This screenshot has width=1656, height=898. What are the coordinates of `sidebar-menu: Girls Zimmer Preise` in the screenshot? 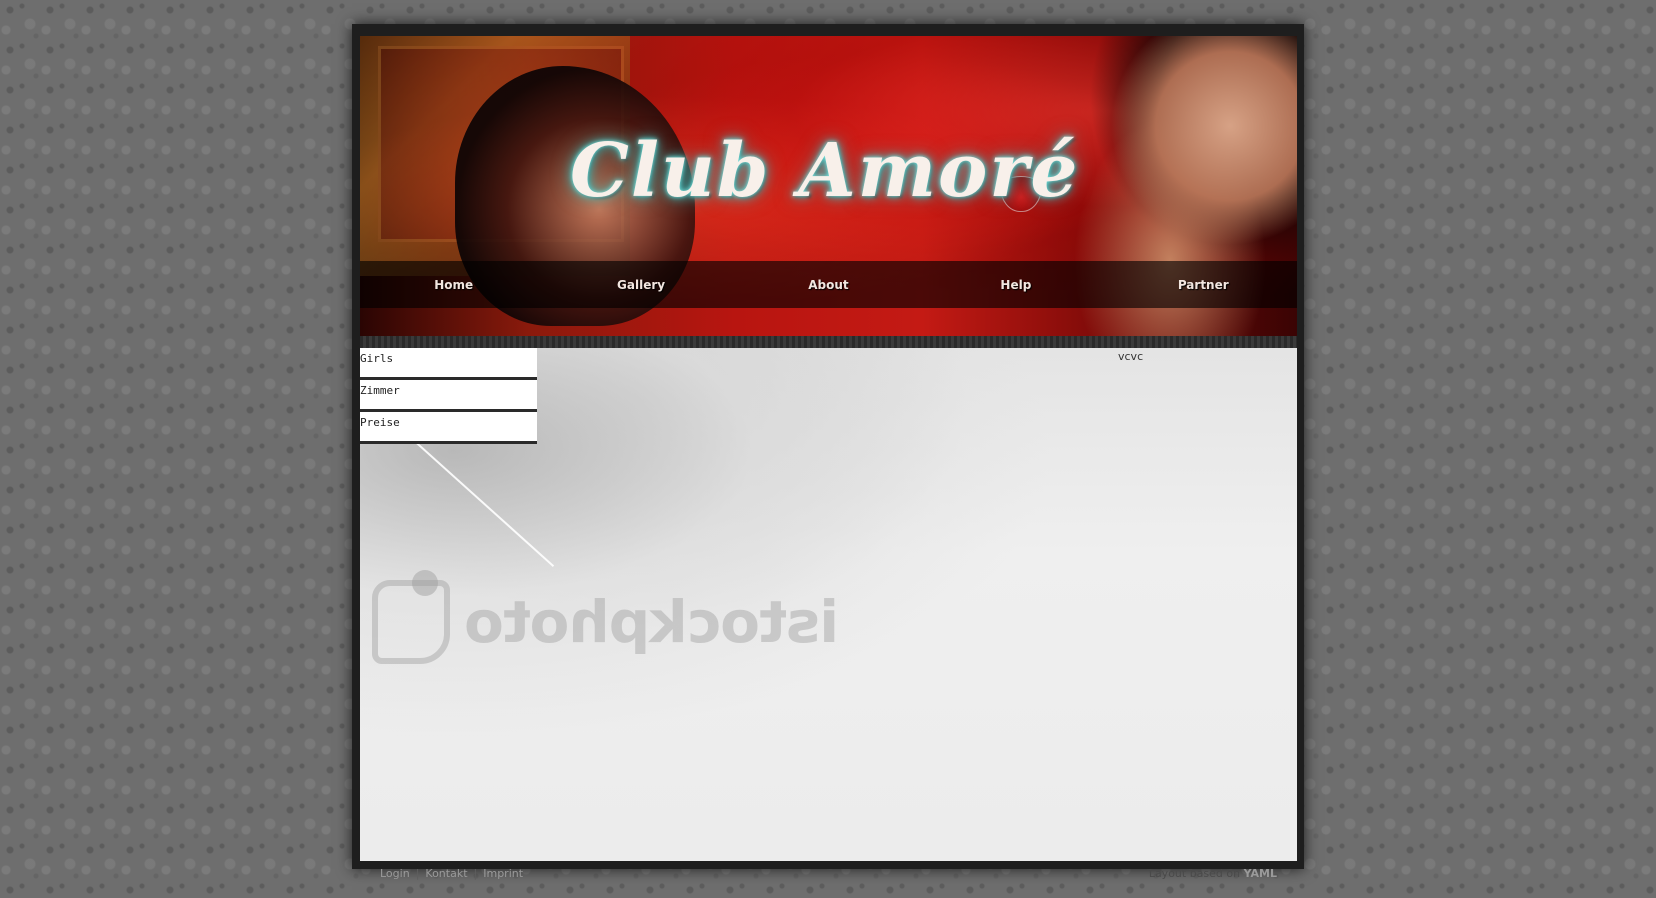 It's located at (448, 396).